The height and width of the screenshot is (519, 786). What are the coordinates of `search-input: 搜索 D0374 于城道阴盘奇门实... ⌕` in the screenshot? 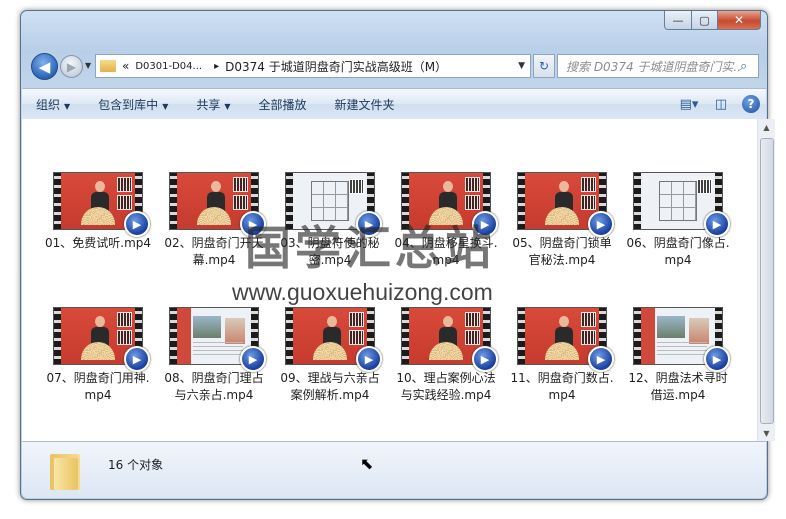 It's located at (658, 66).